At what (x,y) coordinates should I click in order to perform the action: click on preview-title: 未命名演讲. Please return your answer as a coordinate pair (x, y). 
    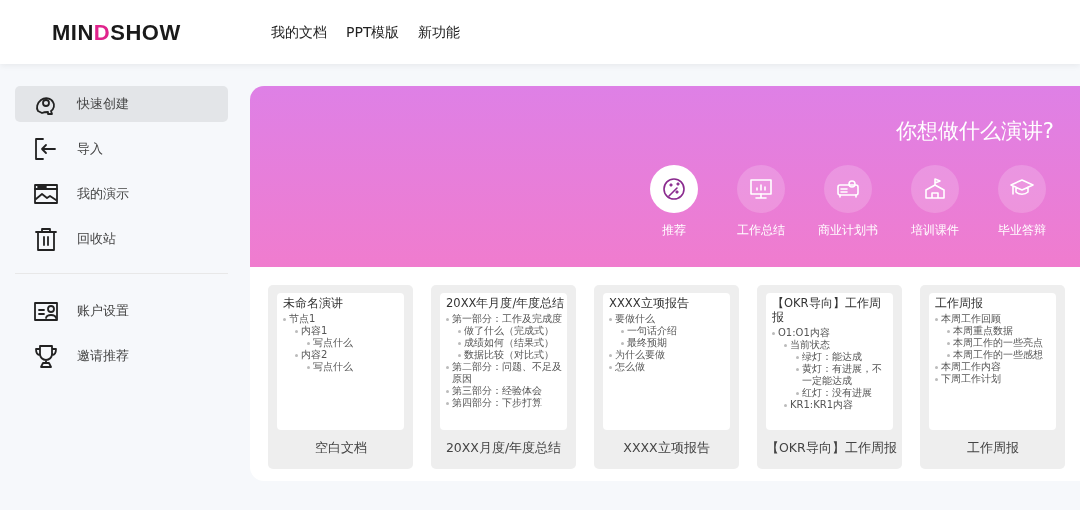
    Looking at the image, I should click on (313, 303).